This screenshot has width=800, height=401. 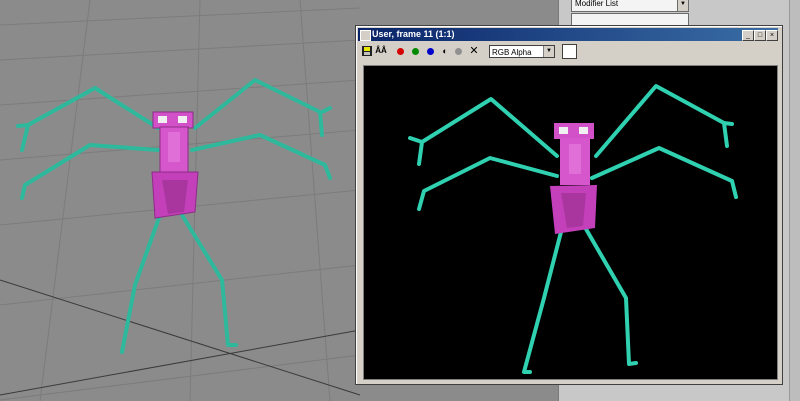 What do you see at coordinates (365, 35) in the screenshot?
I see `render-window-icon` at bounding box center [365, 35].